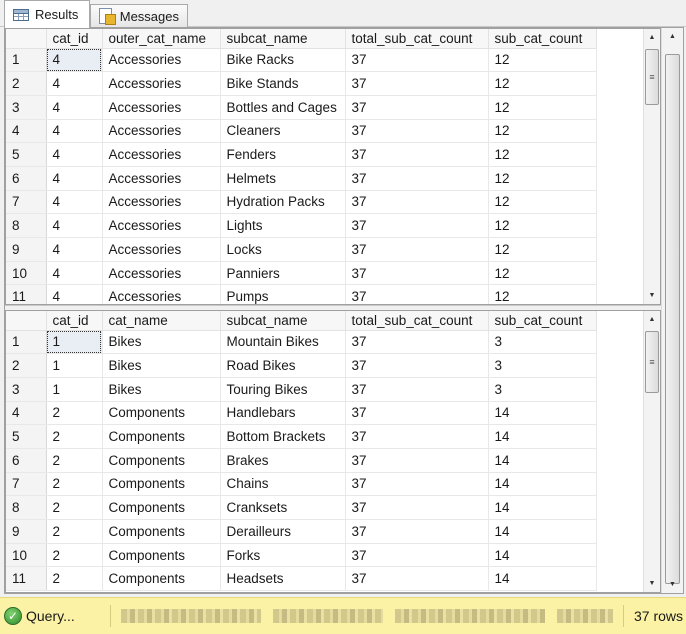  I want to click on table-row: 3 1 Bikes Touring Bikes 37 3, so click(301, 389).